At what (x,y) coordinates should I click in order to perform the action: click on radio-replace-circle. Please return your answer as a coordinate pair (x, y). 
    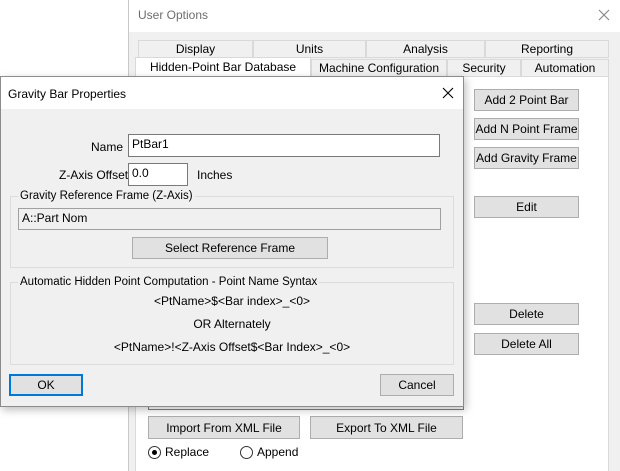
    Looking at the image, I should click on (154, 452).